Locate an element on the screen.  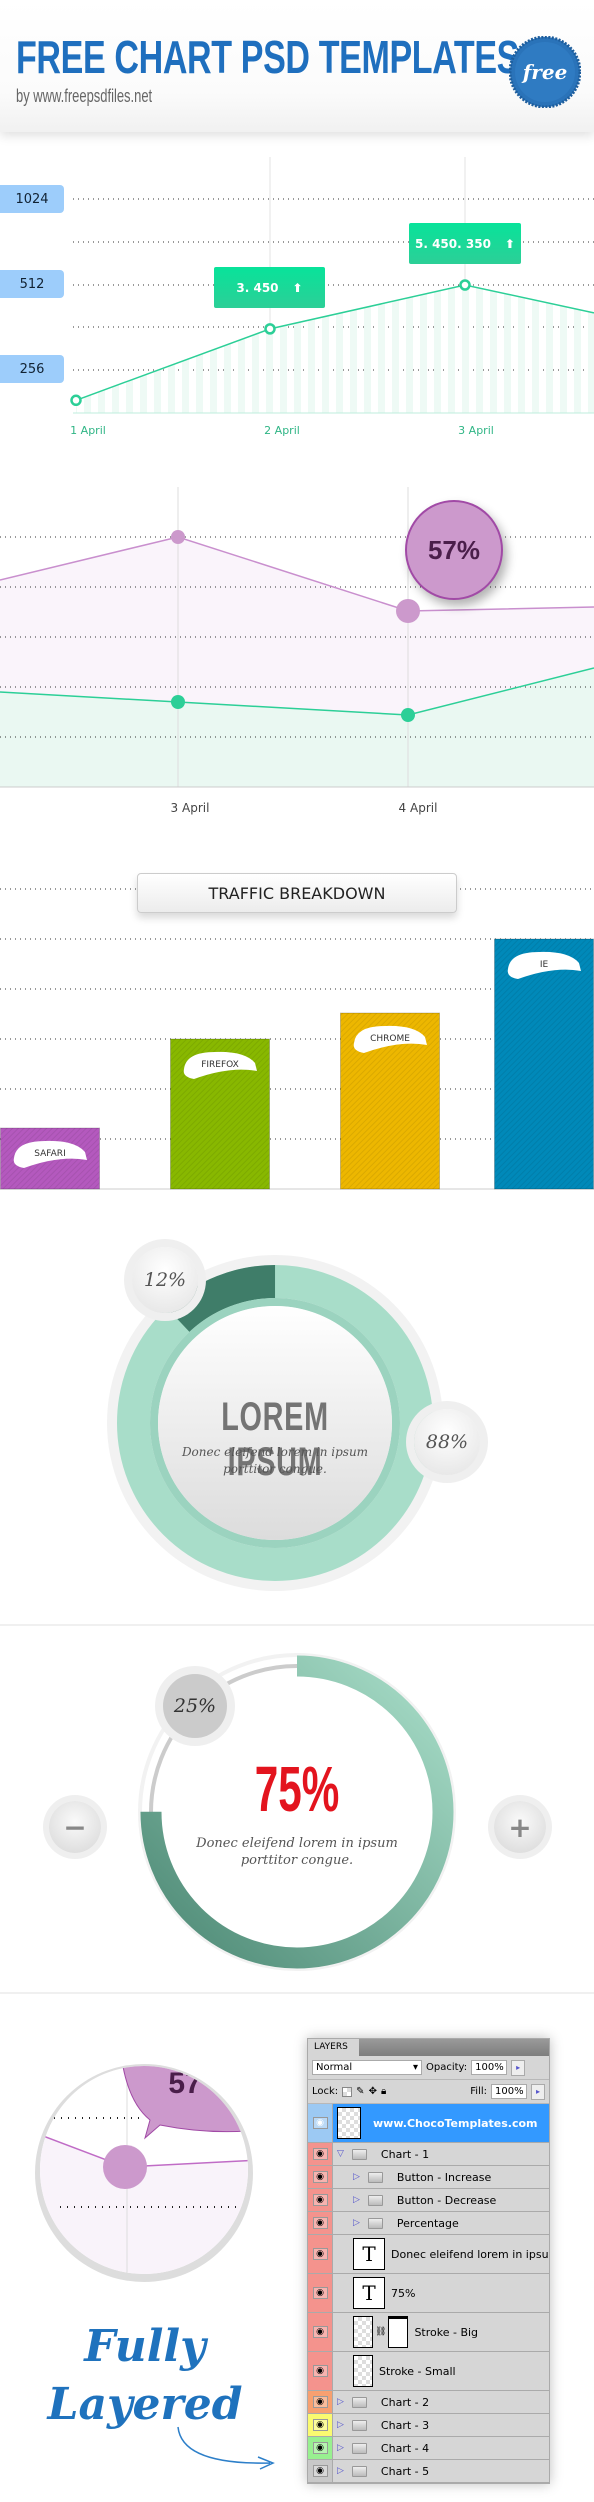
blend-row: Normal ▾ Opacity: 100% ▸ is located at coordinates (428, 2068).